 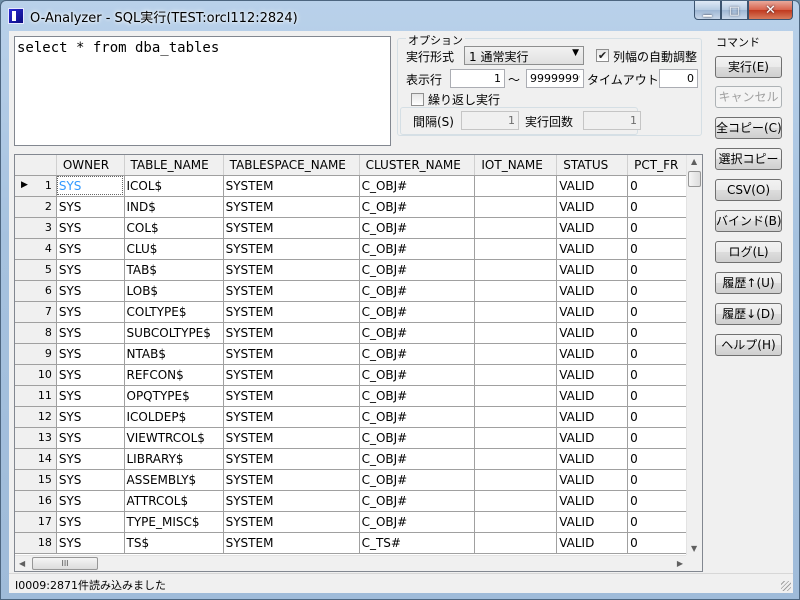 What do you see at coordinates (748, 283) in the screenshot?
I see `history-up-button: 履歴↑(U)` at bounding box center [748, 283].